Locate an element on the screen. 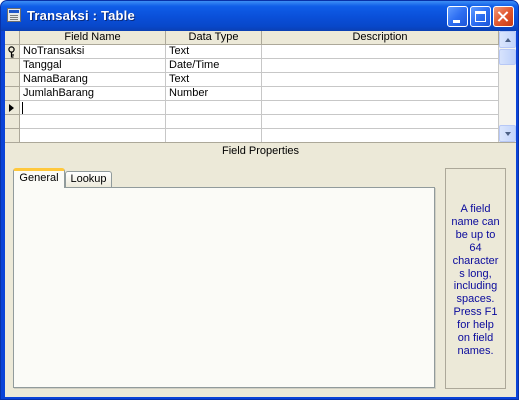  text-caret is located at coordinates (22, 108).